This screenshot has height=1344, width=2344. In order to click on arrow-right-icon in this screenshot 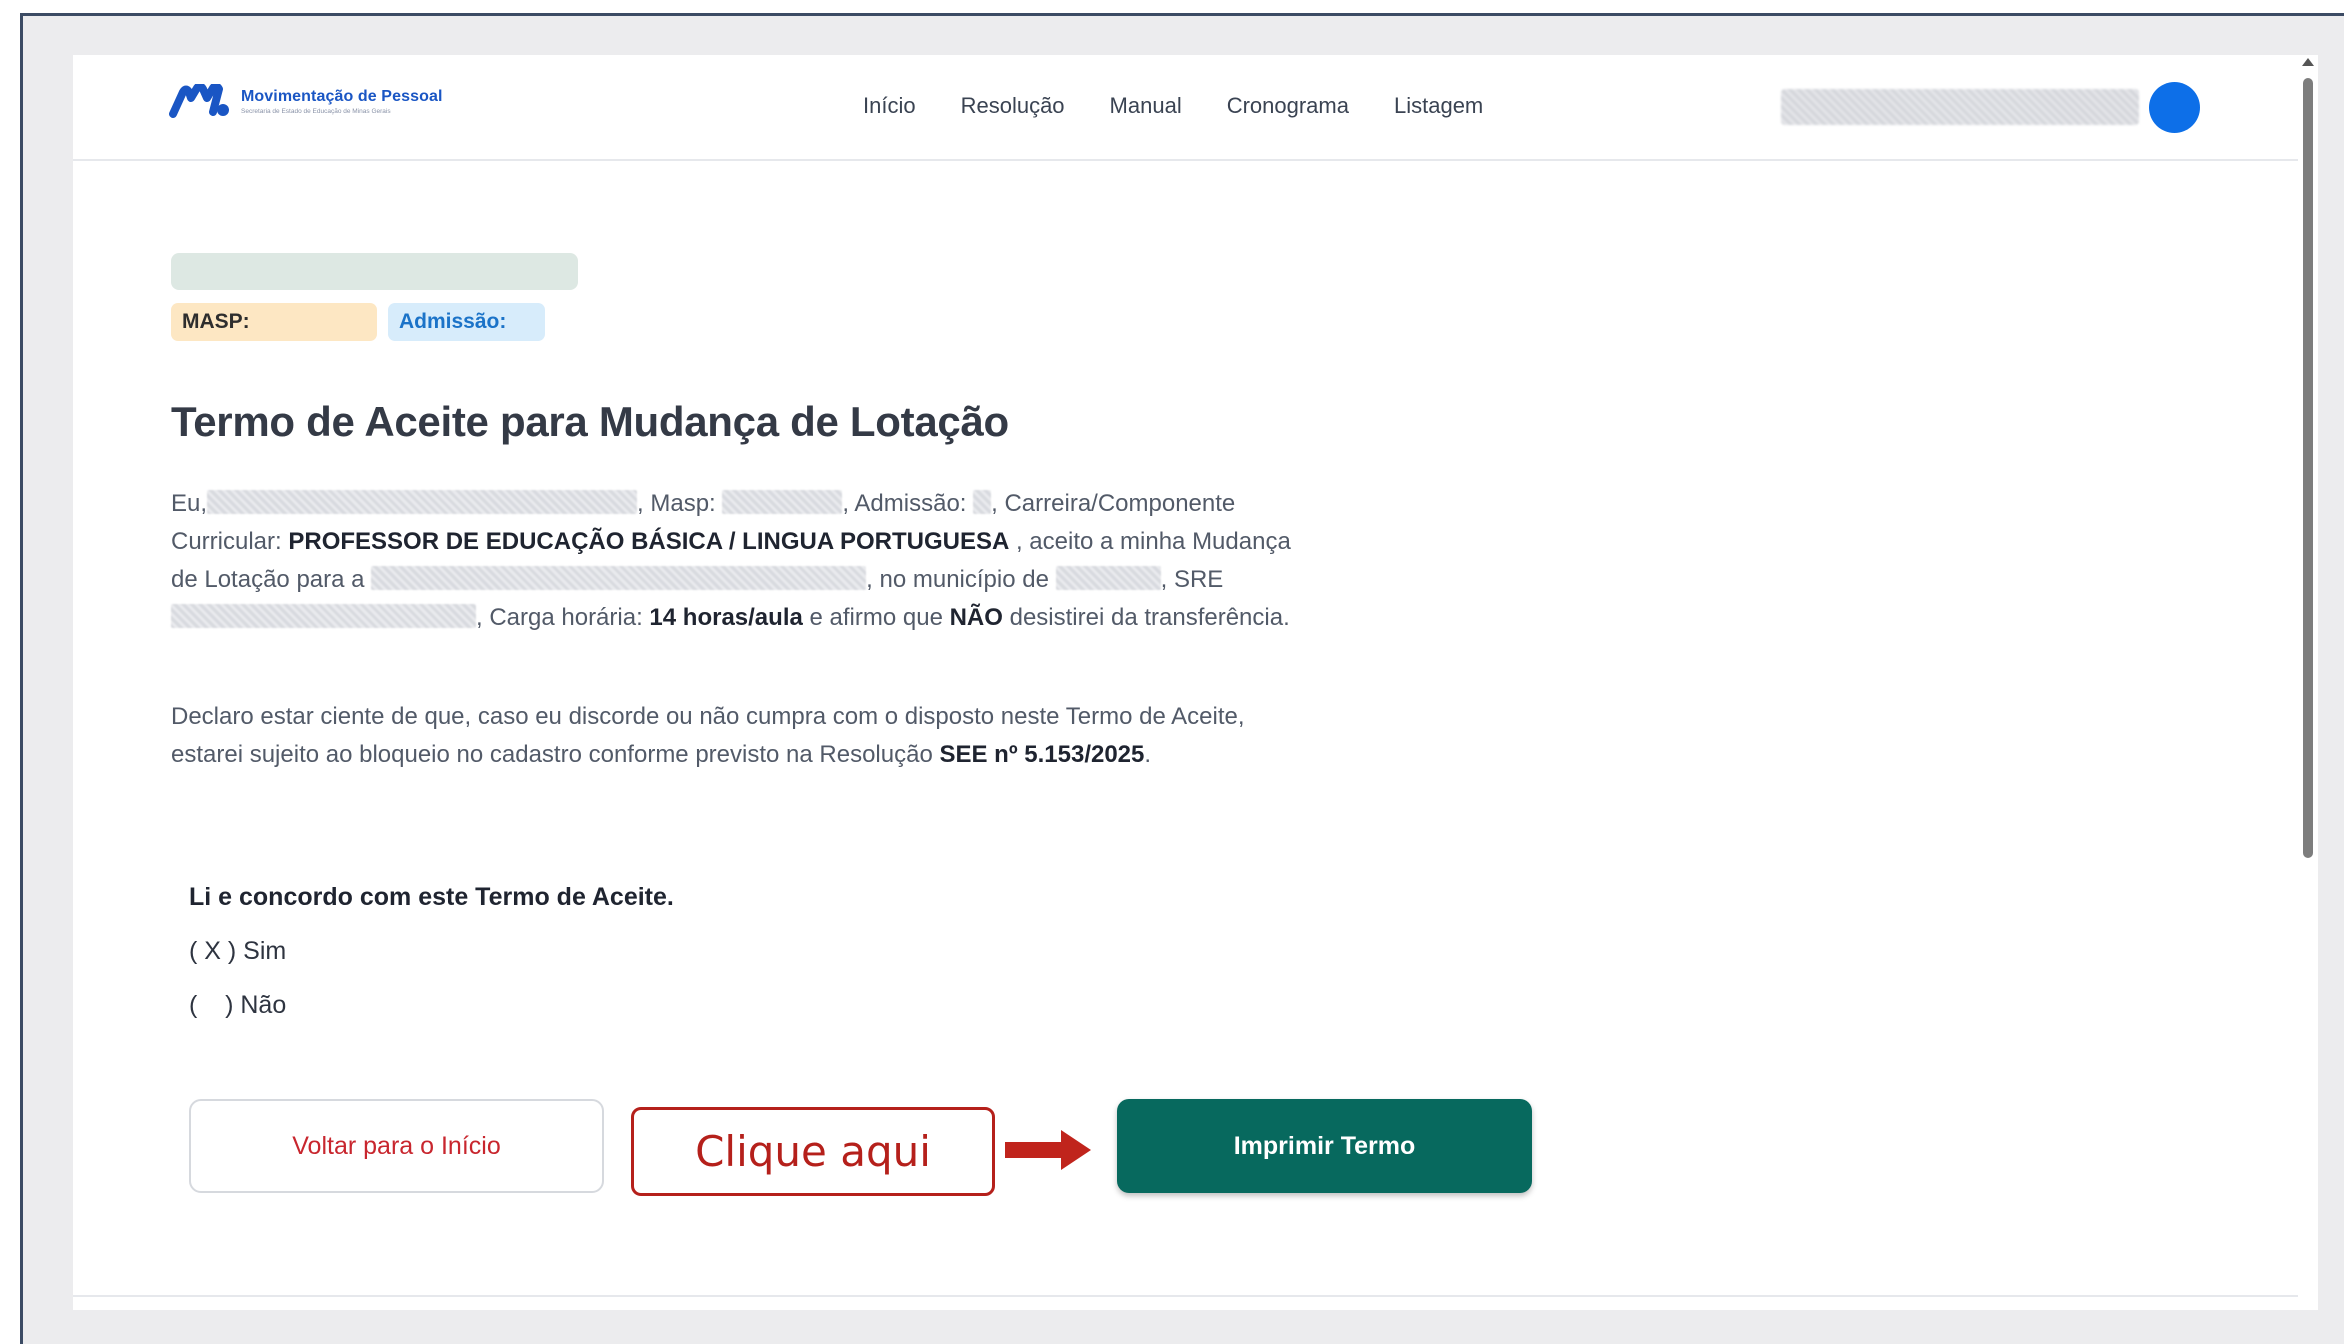, I will do `click(1048, 1150)`.